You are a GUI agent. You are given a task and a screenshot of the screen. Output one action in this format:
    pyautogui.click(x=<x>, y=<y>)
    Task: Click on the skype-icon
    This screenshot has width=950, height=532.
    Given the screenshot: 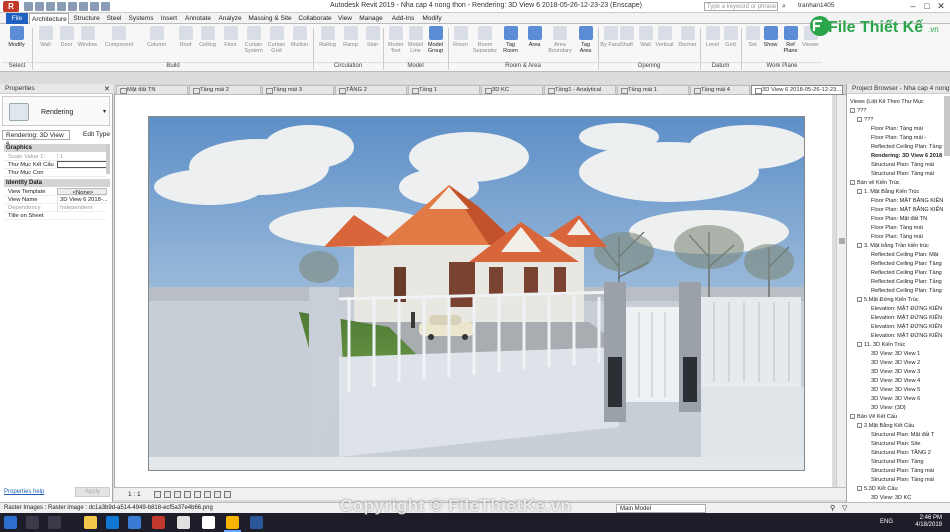 What is the action you would take?
    pyautogui.click(x=158, y=522)
    